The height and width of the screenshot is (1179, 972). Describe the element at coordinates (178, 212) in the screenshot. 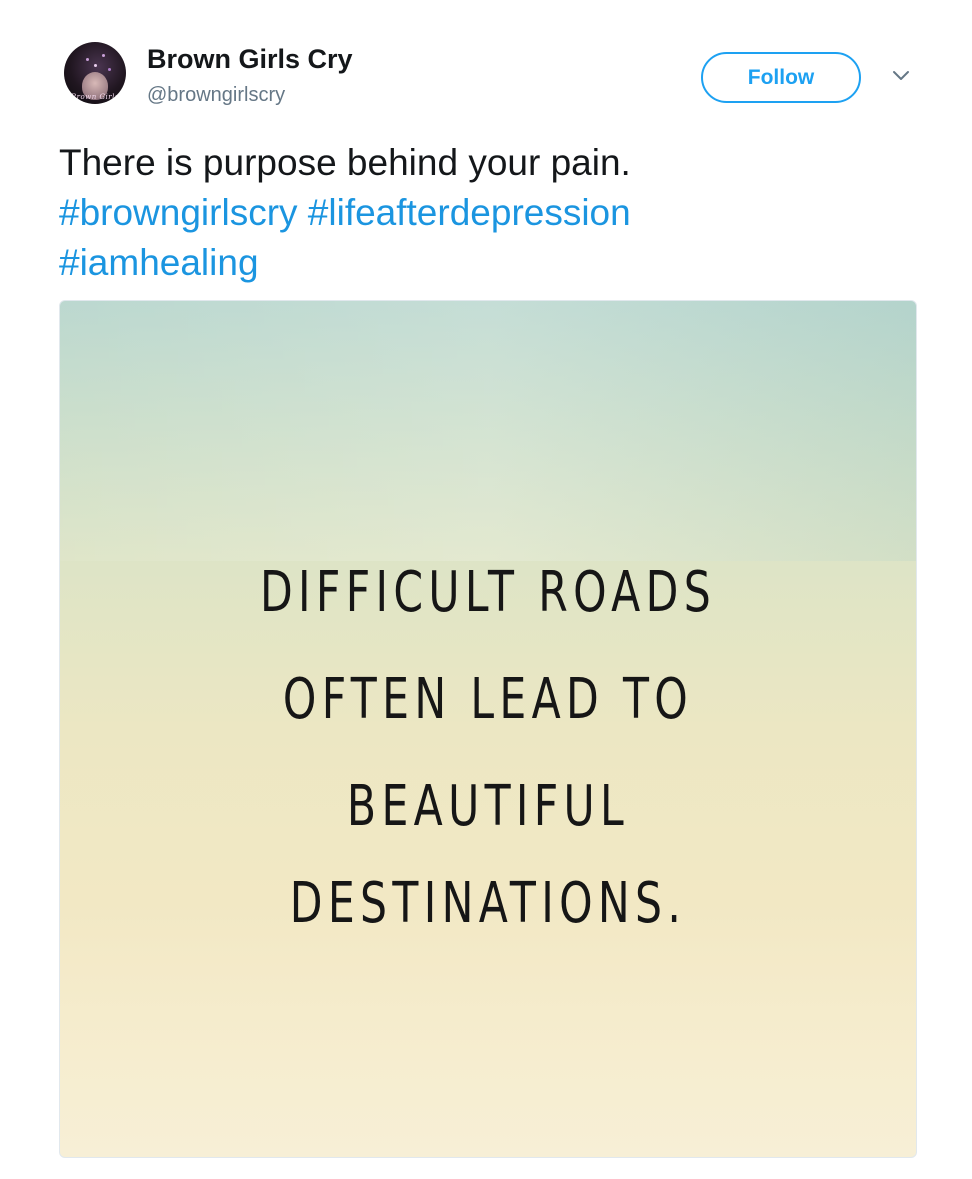

I see `hashtag-link: #browngirlscry` at that location.